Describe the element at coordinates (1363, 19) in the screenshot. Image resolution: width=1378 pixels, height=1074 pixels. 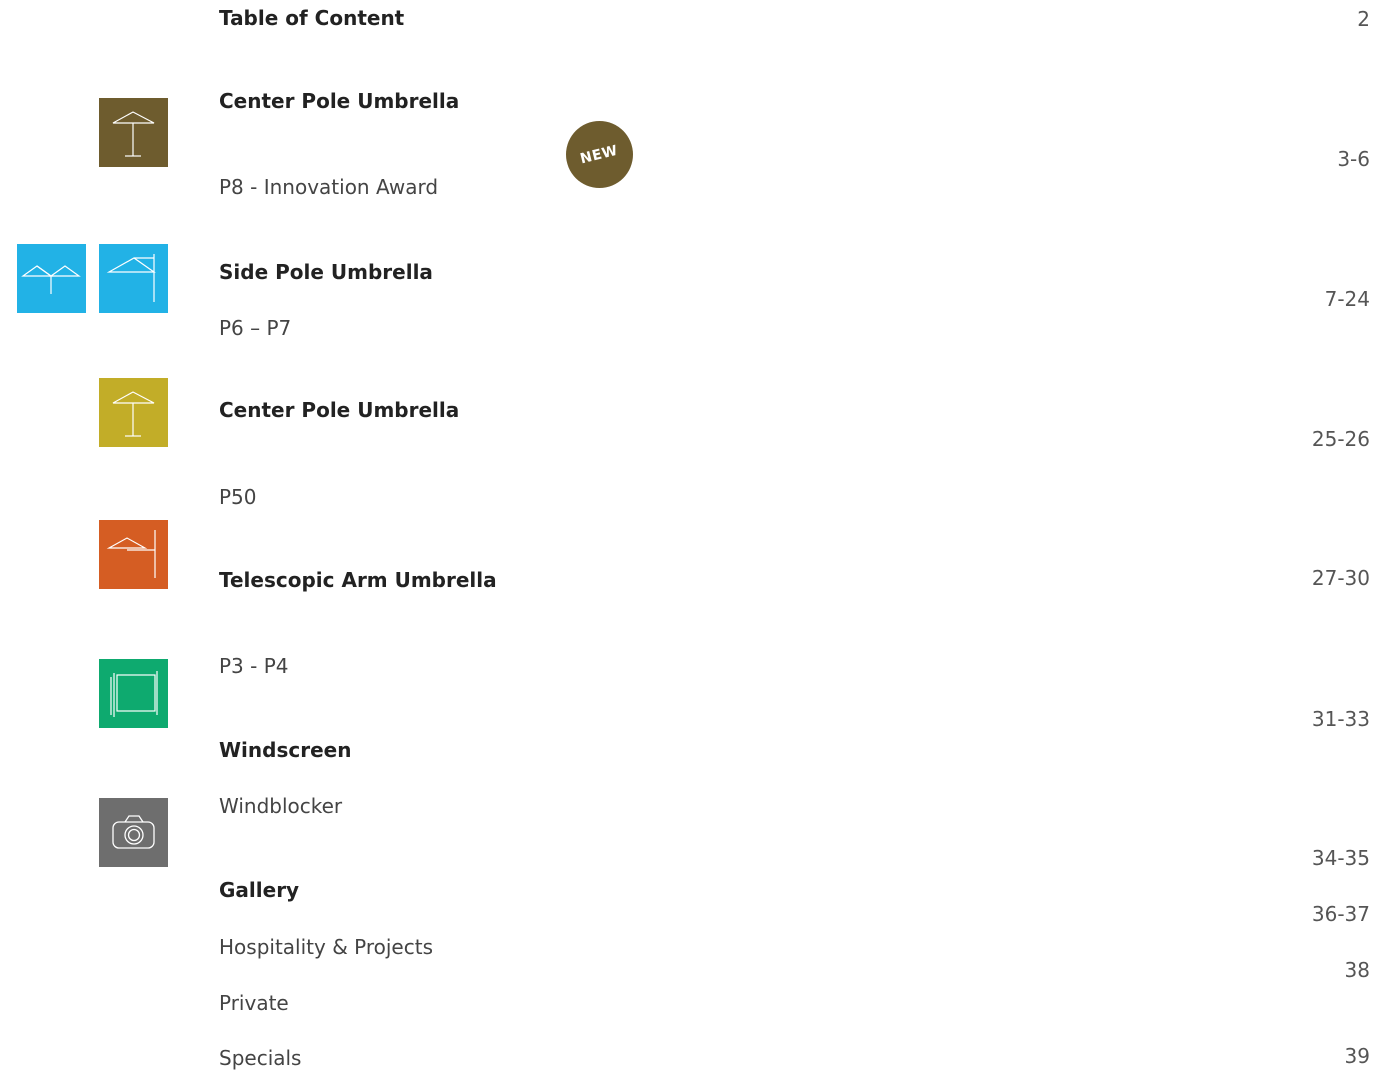
I see `page-number: 2` at that location.